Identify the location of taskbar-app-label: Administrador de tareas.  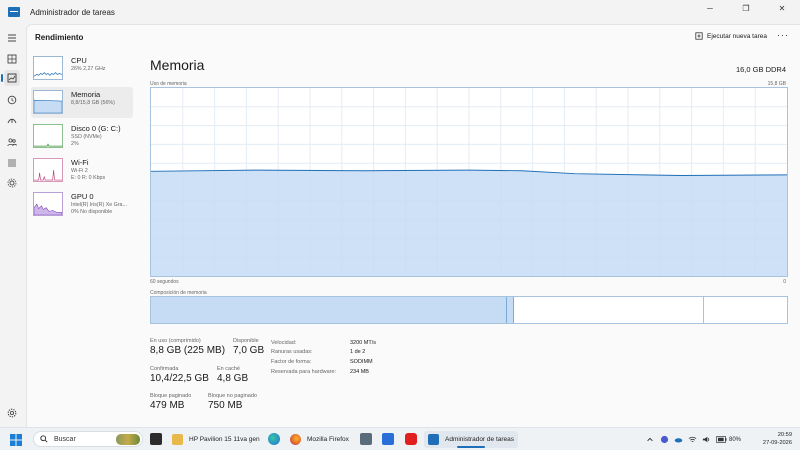
(480, 439).